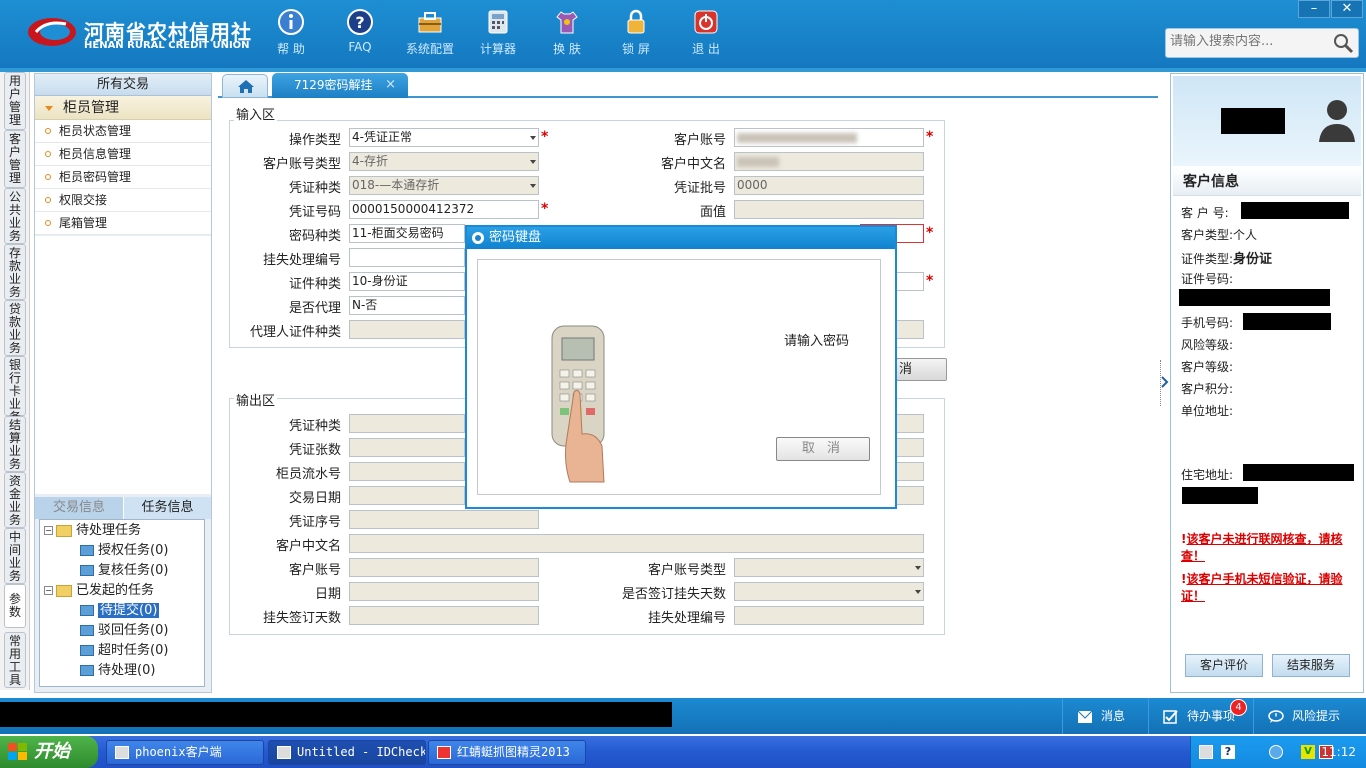  What do you see at coordinates (360, 47) in the screenshot?
I see `faq-label: FAQ` at bounding box center [360, 47].